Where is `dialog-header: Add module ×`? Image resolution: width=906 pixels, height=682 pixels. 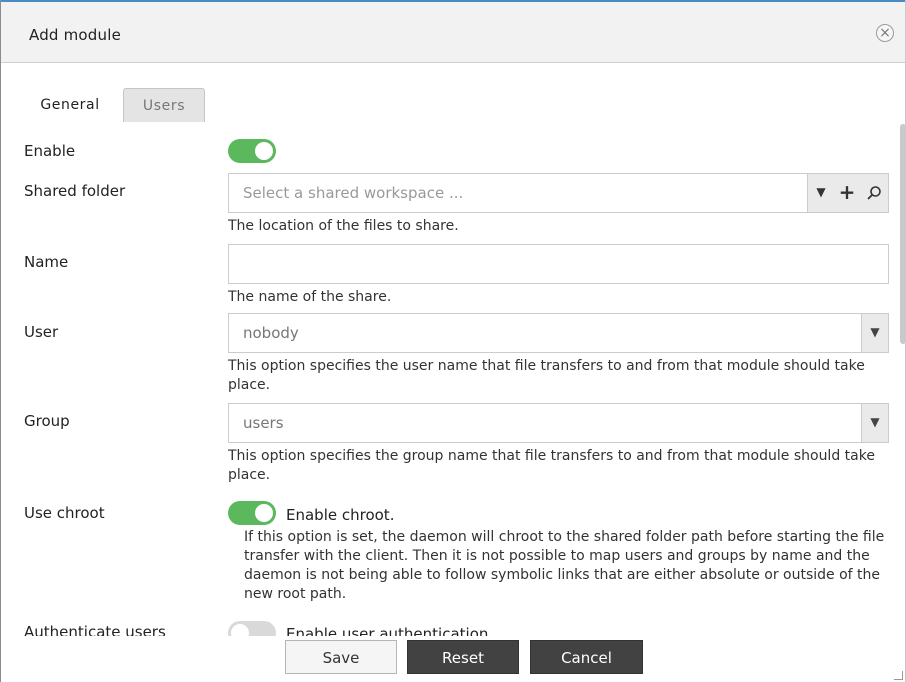 dialog-header: Add module × is located at coordinates (453, 32).